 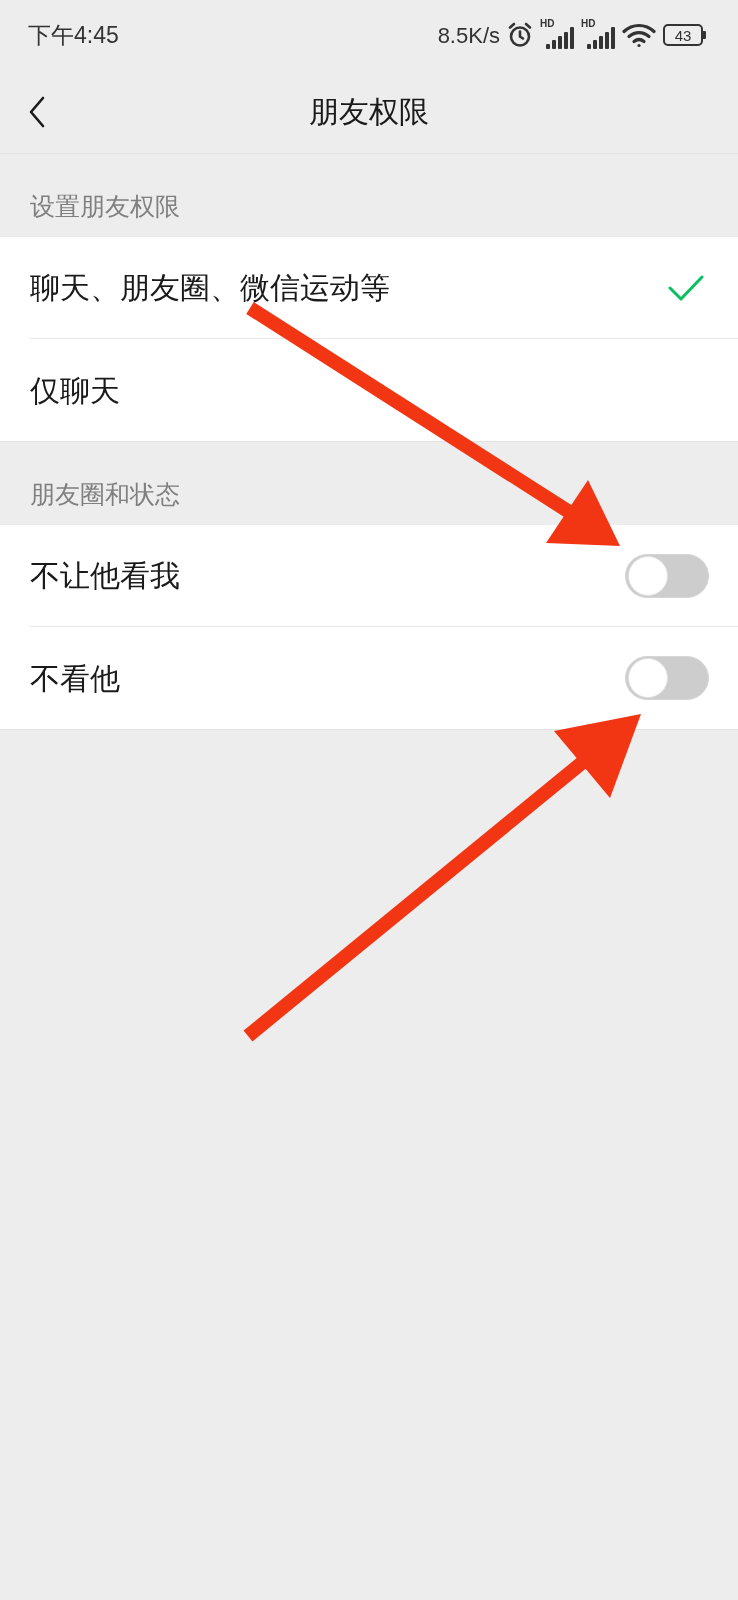 I want to click on network-speed: 8.5K/s, so click(x=468, y=35).